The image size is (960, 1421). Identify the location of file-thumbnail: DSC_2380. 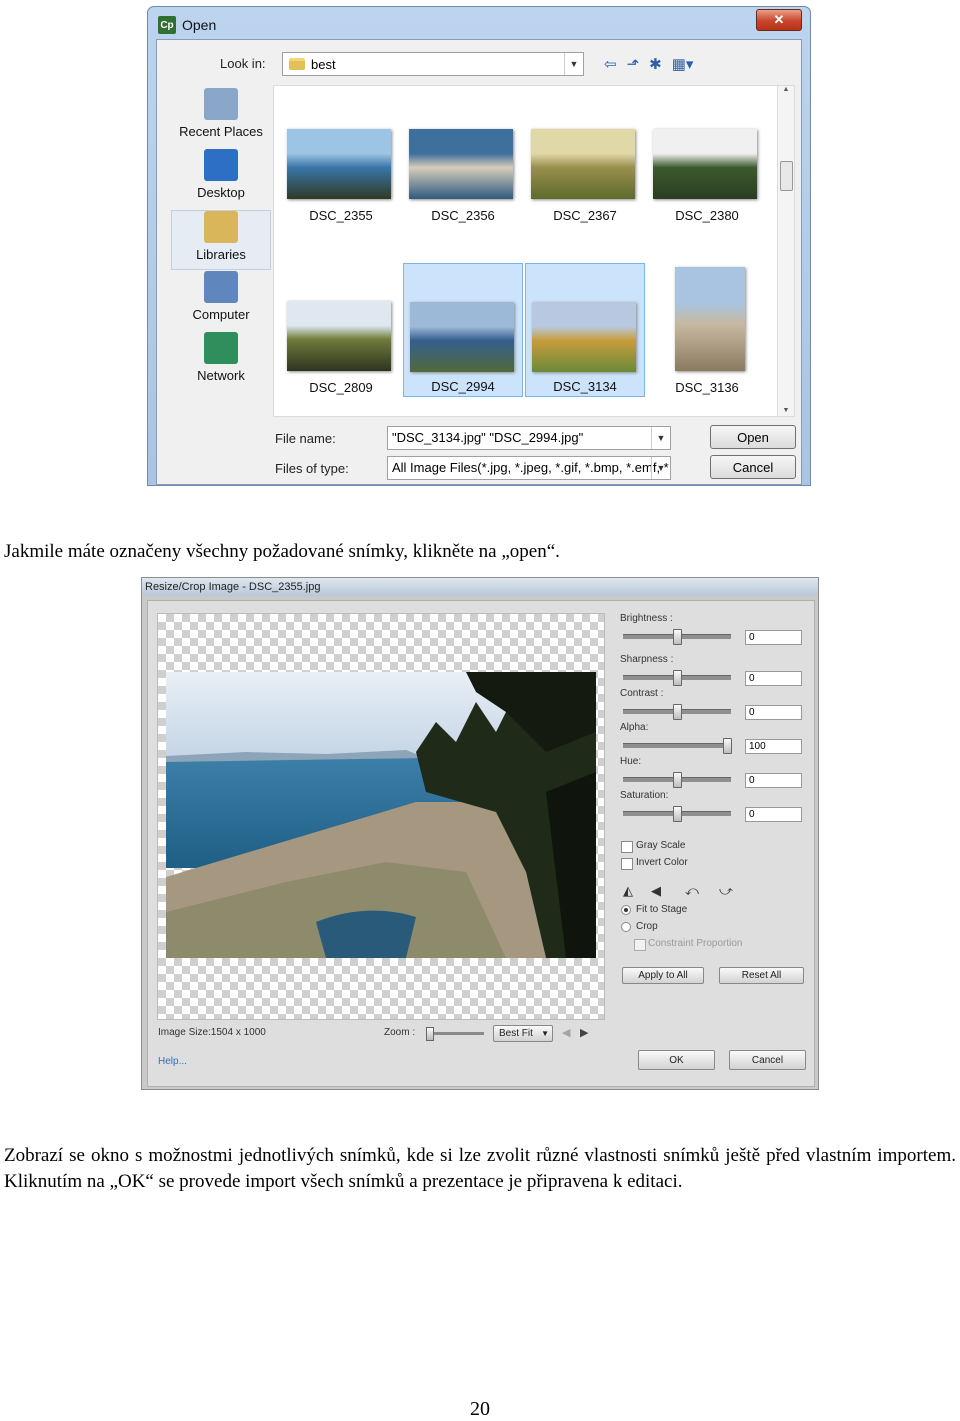
(707, 158).